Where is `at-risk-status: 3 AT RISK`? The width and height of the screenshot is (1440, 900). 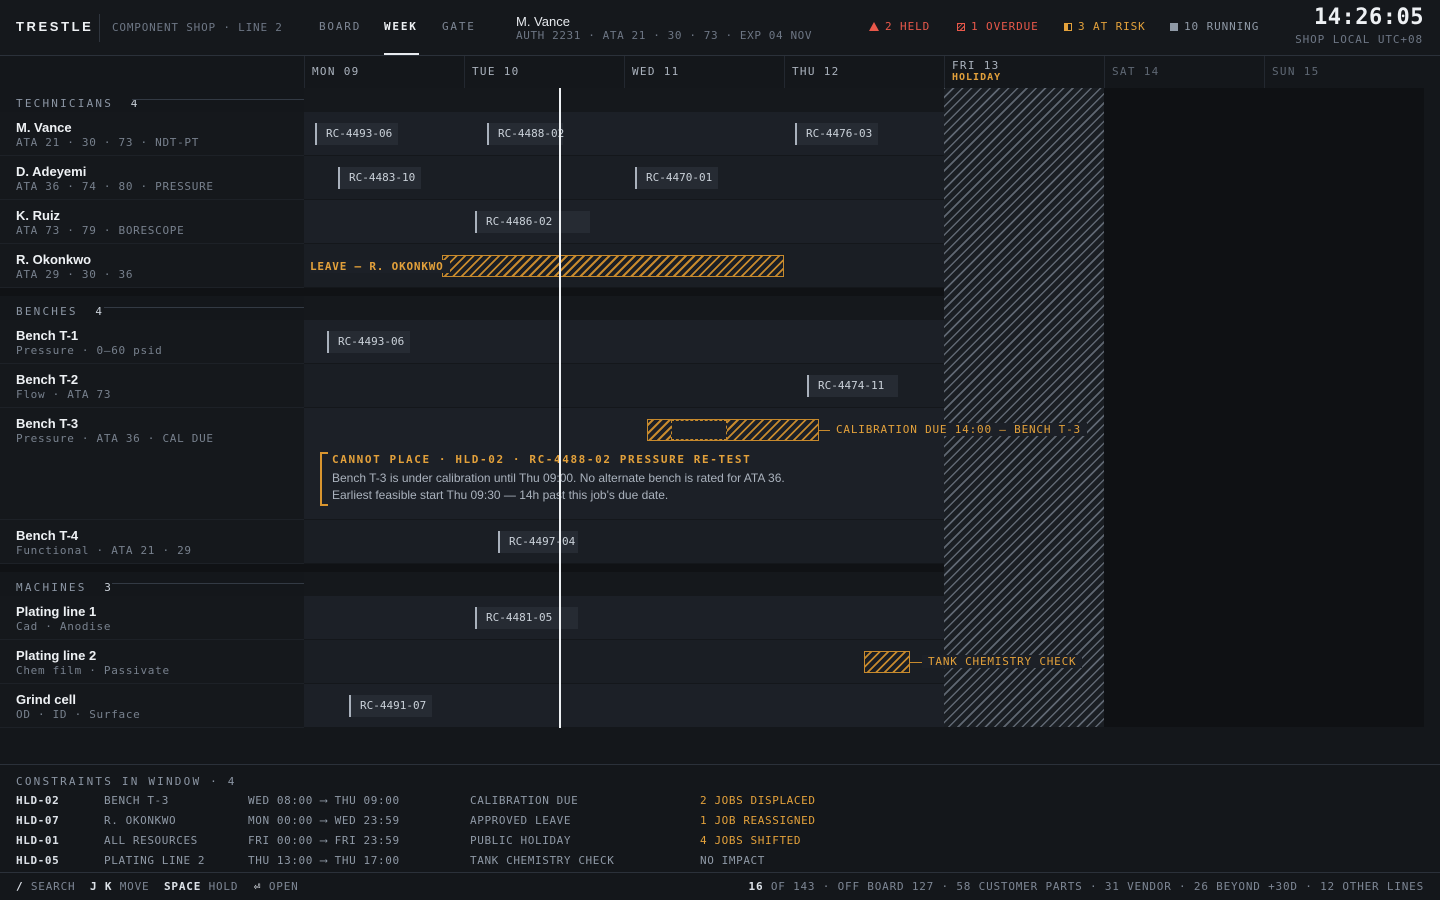
at-risk-status: 3 AT RISK is located at coordinates (1105, 26).